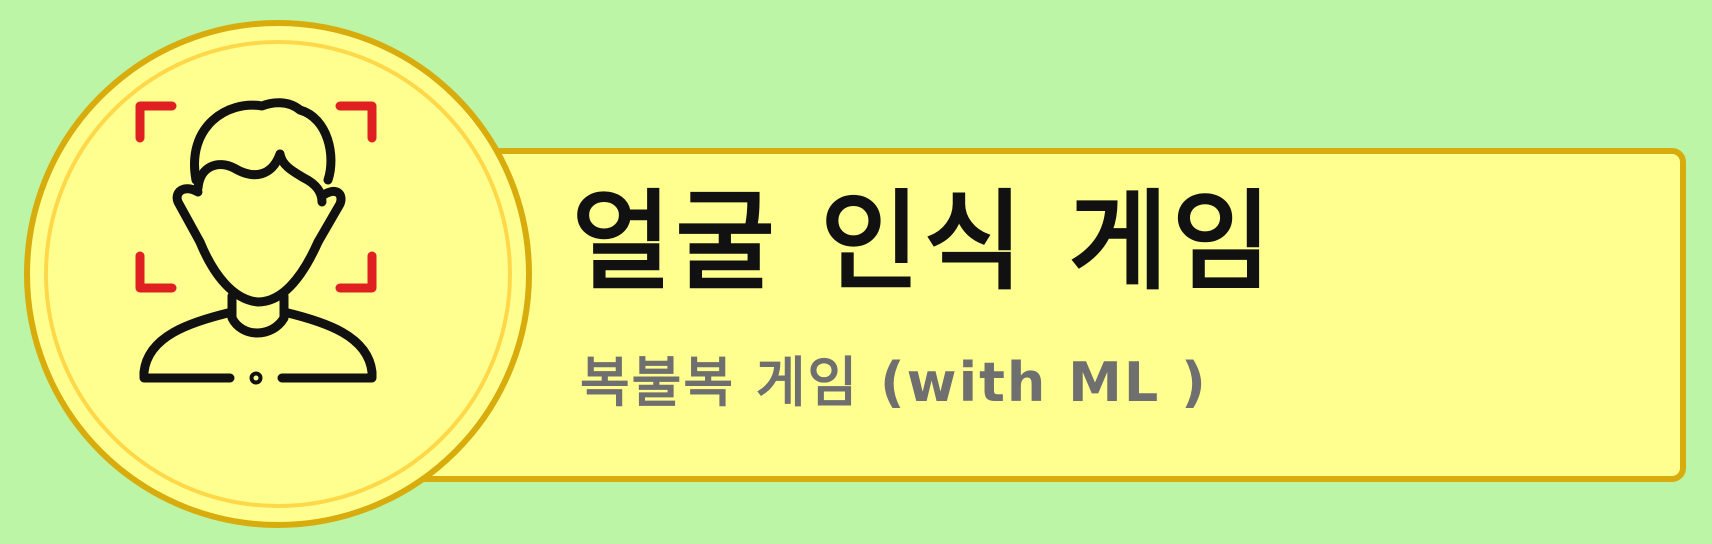 The image size is (1712, 544). I want to click on page-subtitle: 복불복 게임 (with ML ), so click(894, 382).